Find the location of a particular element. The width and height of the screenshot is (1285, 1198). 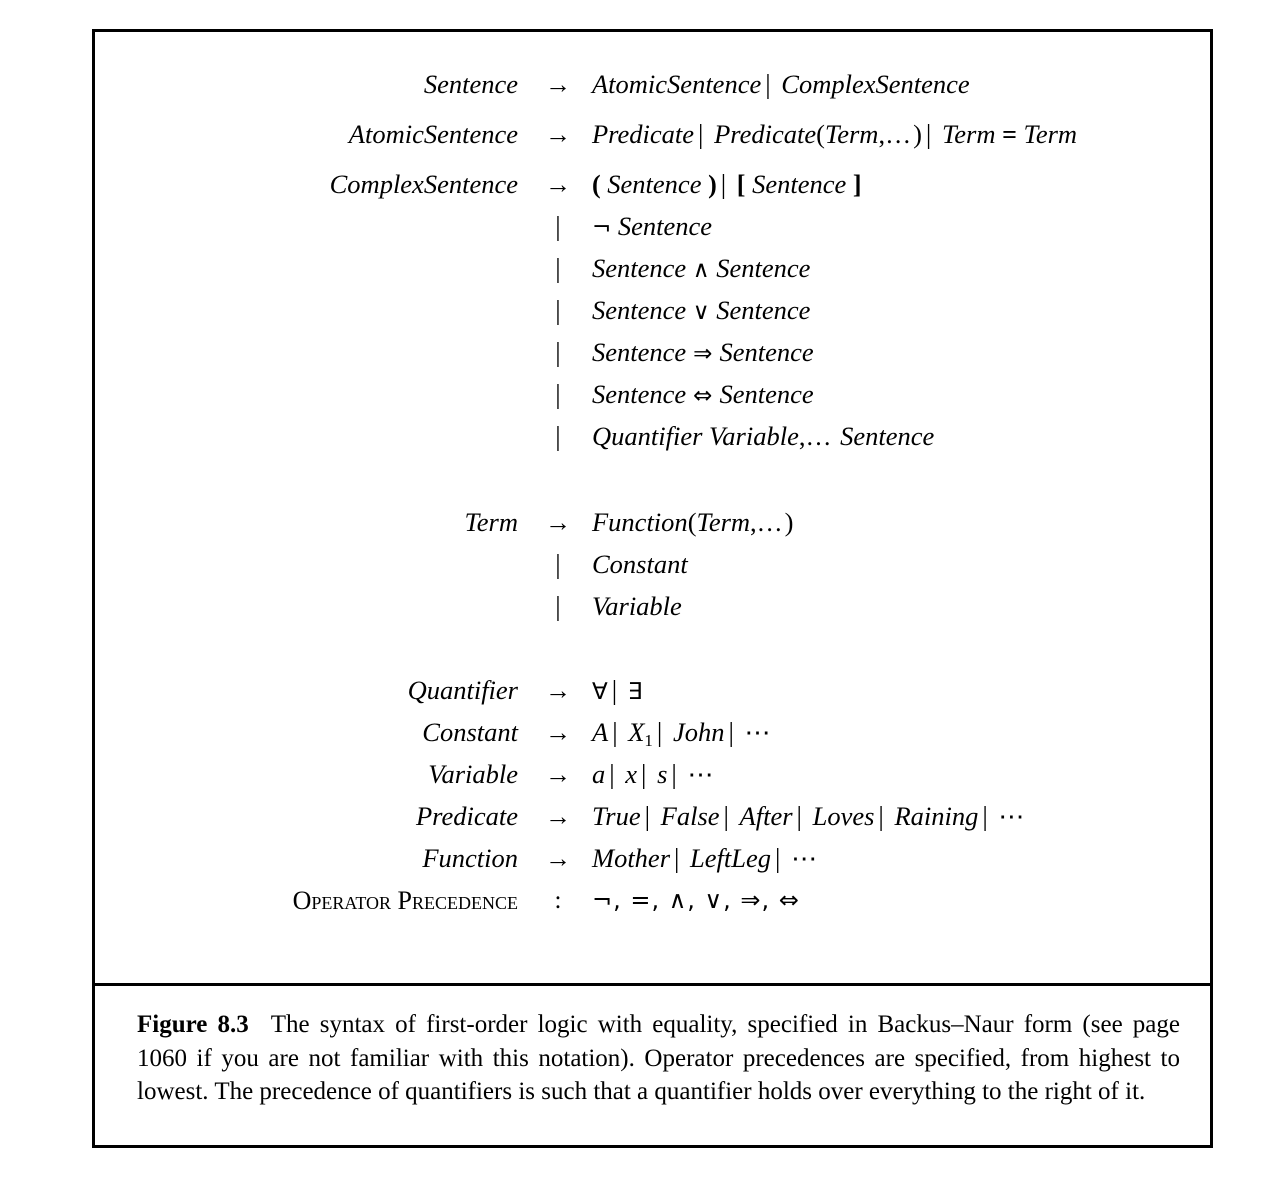

rule-alt-and-sentence: | Sentence ∧ Sentence is located at coordinates (652, 269).